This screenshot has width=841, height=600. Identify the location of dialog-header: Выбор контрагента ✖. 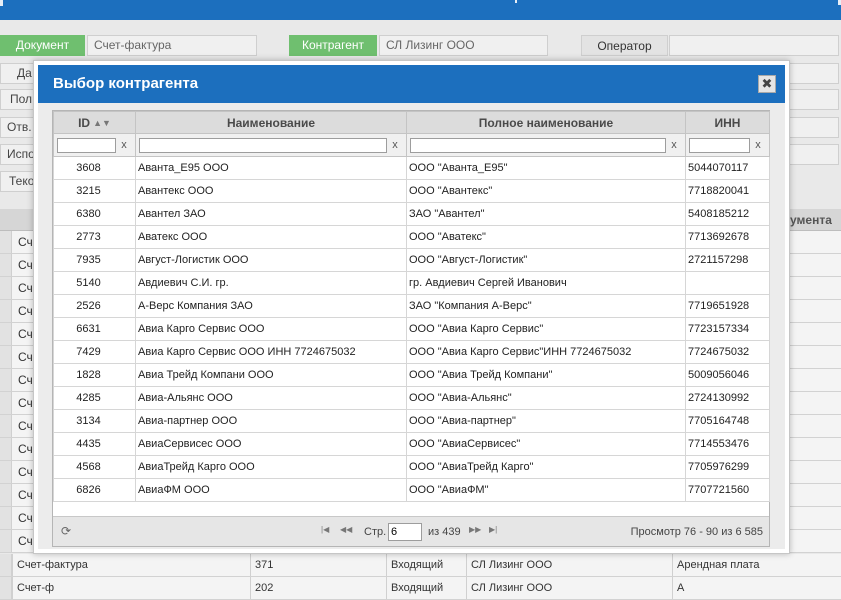
(411, 84).